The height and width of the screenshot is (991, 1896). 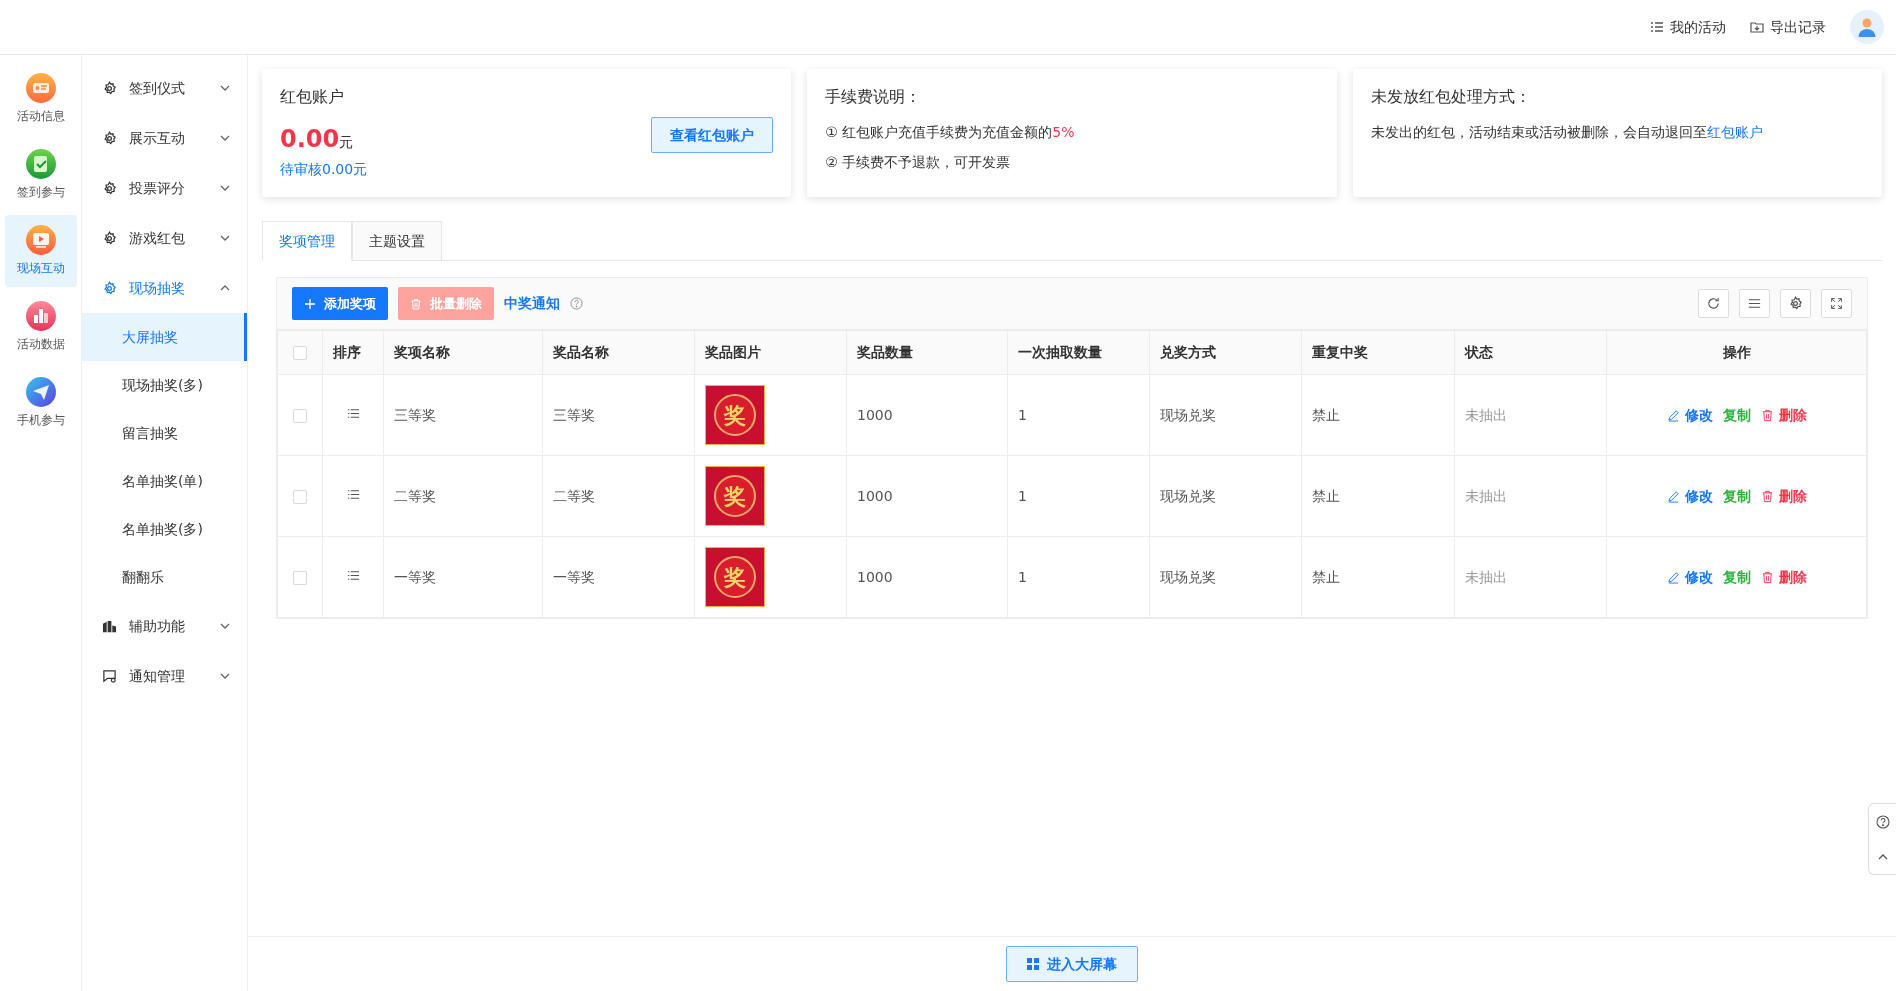 What do you see at coordinates (1882, 822) in the screenshot?
I see `help-icon` at bounding box center [1882, 822].